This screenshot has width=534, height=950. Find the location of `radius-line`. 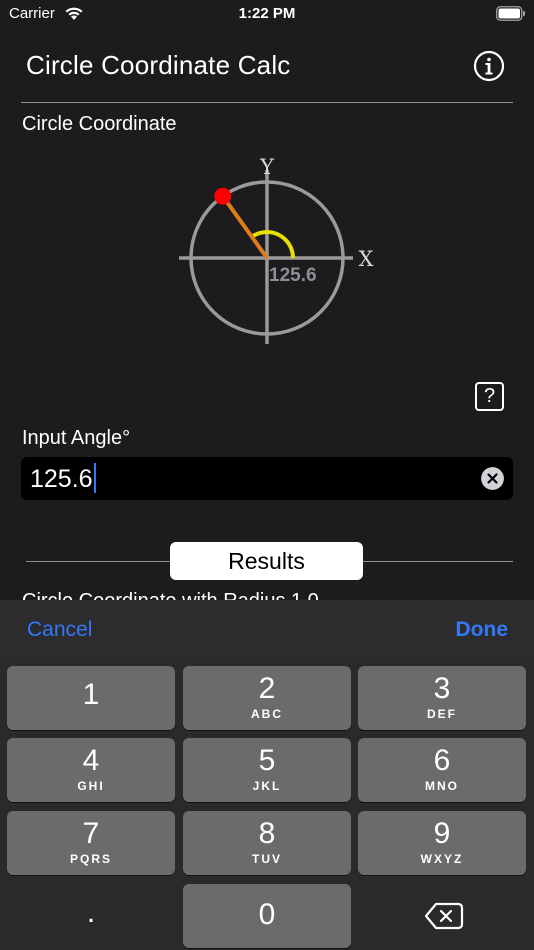

radius-line is located at coordinates (245, 227).